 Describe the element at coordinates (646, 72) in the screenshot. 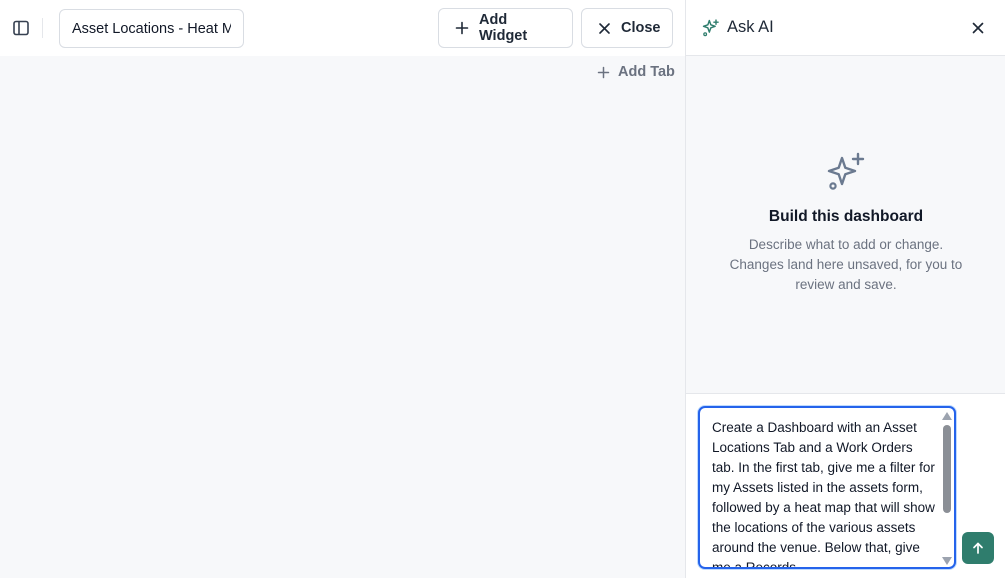

I see `add-tab-label: Add Tab` at that location.